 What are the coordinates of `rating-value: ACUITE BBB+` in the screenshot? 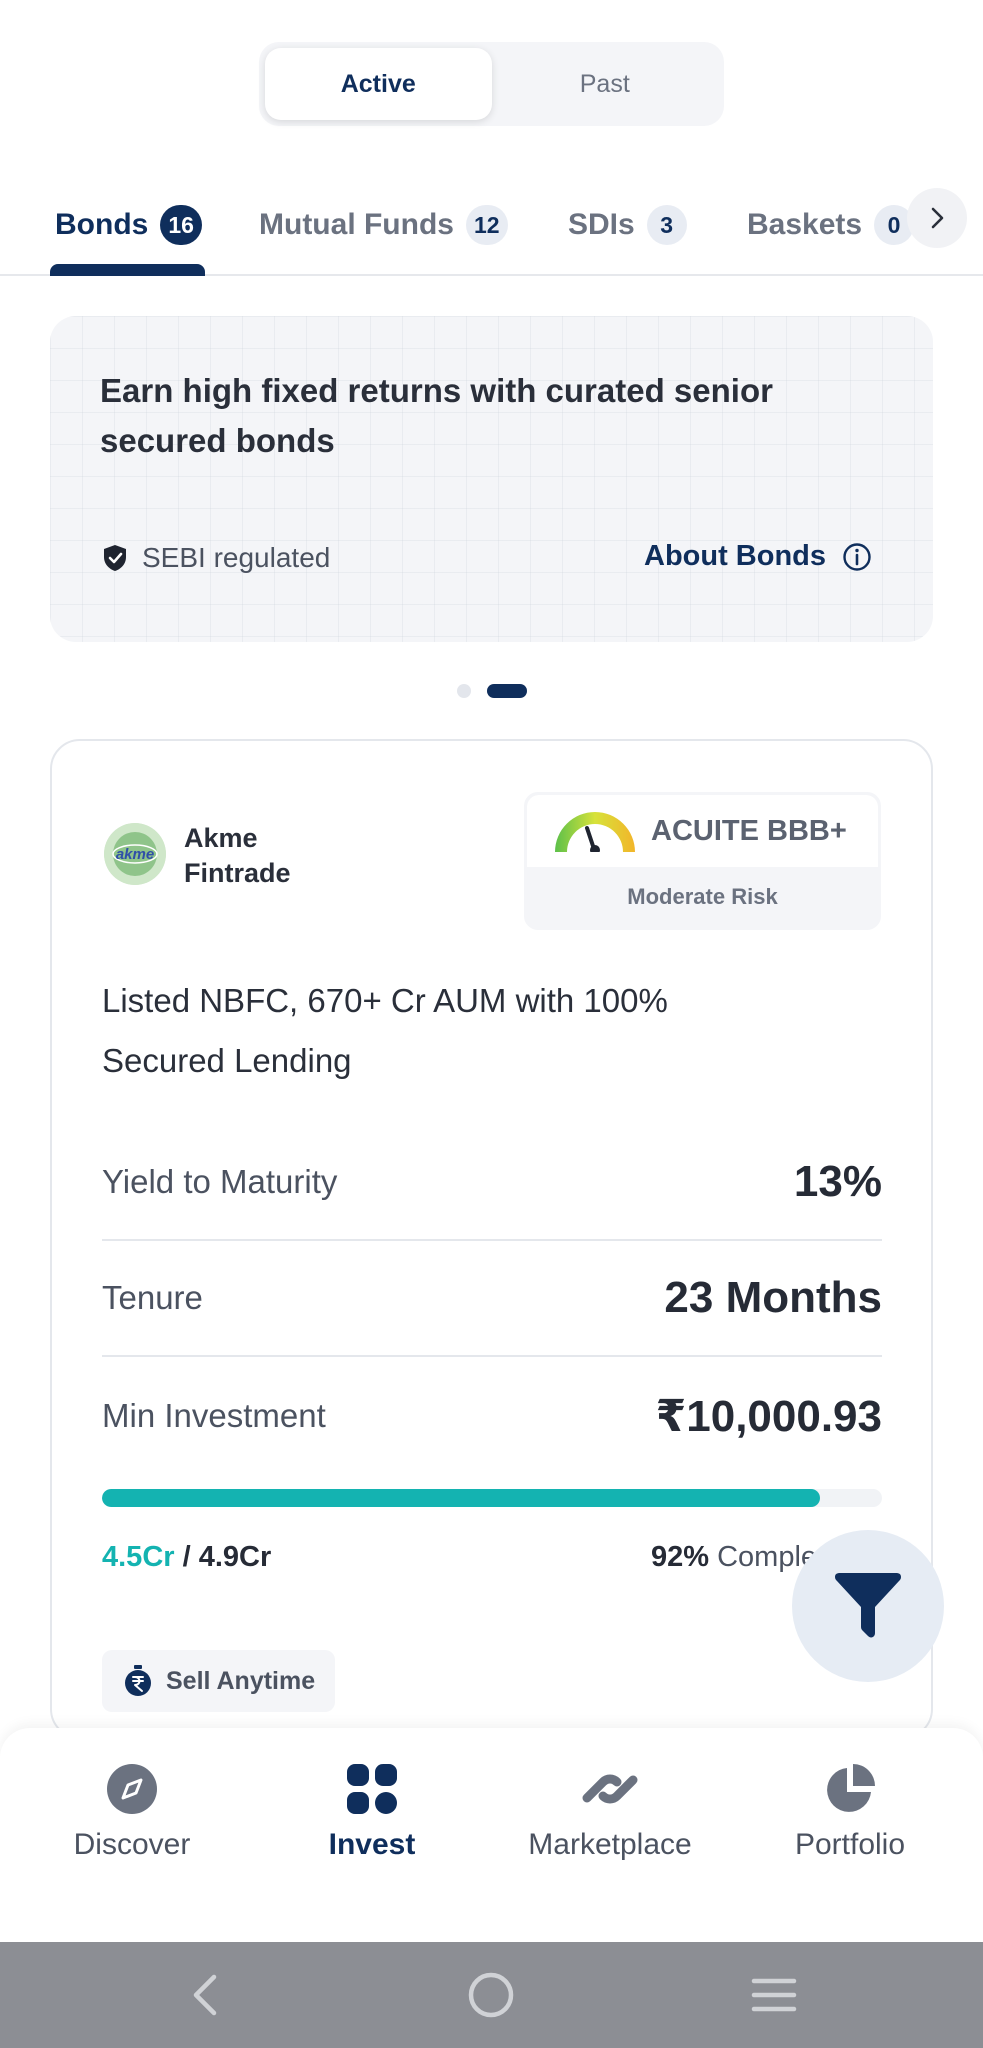 It's located at (749, 830).